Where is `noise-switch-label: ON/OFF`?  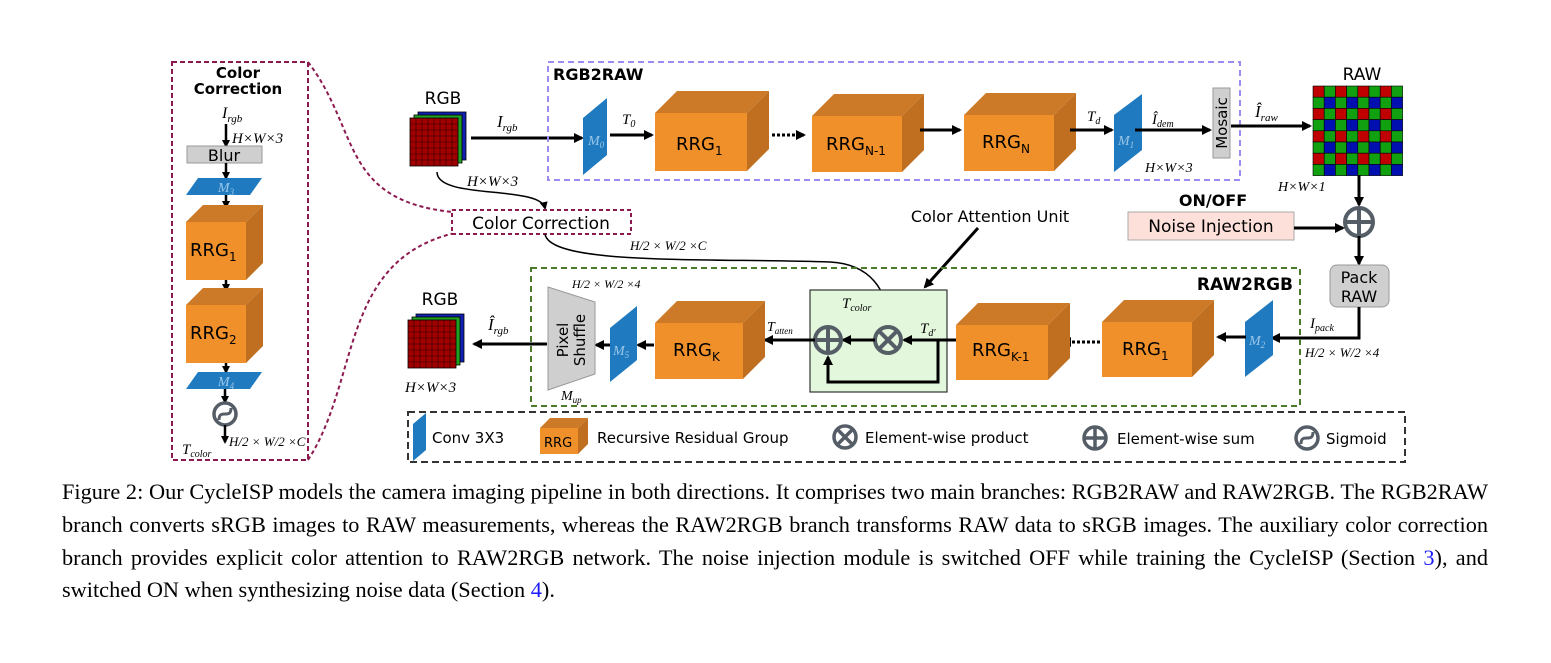 noise-switch-label: ON/OFF is located at coordinates (1213, 200).